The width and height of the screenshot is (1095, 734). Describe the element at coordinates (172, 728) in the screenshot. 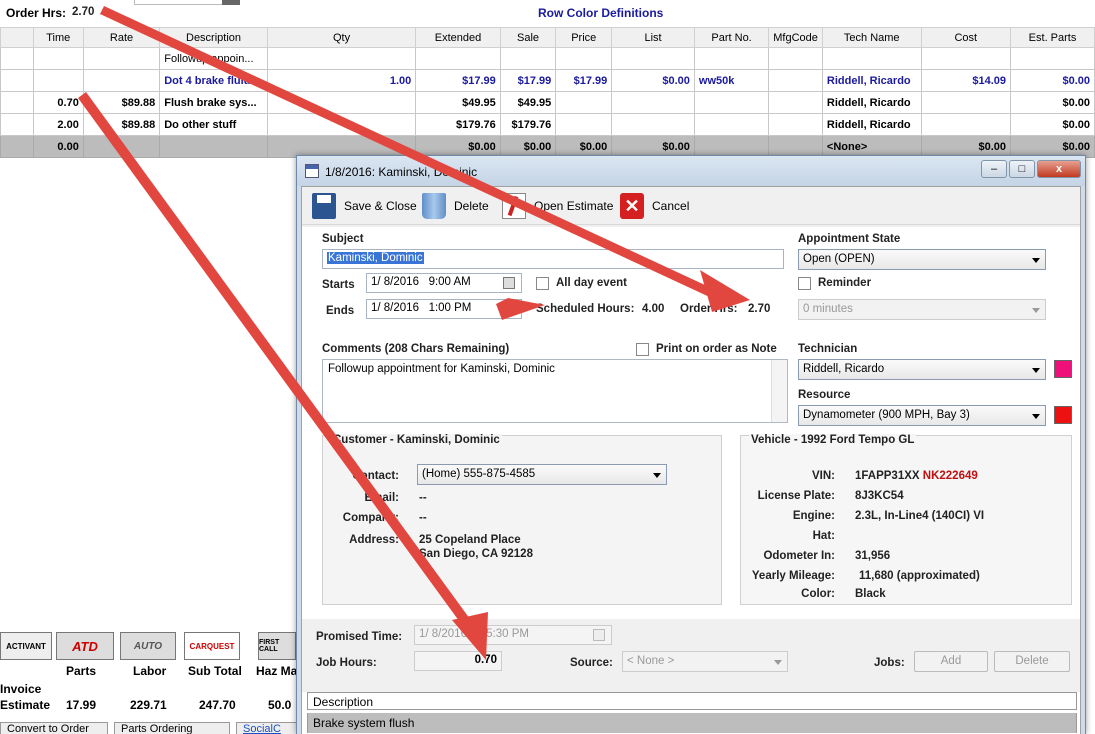

I see `parts-ordering-button: Parts Ordering` at that location.